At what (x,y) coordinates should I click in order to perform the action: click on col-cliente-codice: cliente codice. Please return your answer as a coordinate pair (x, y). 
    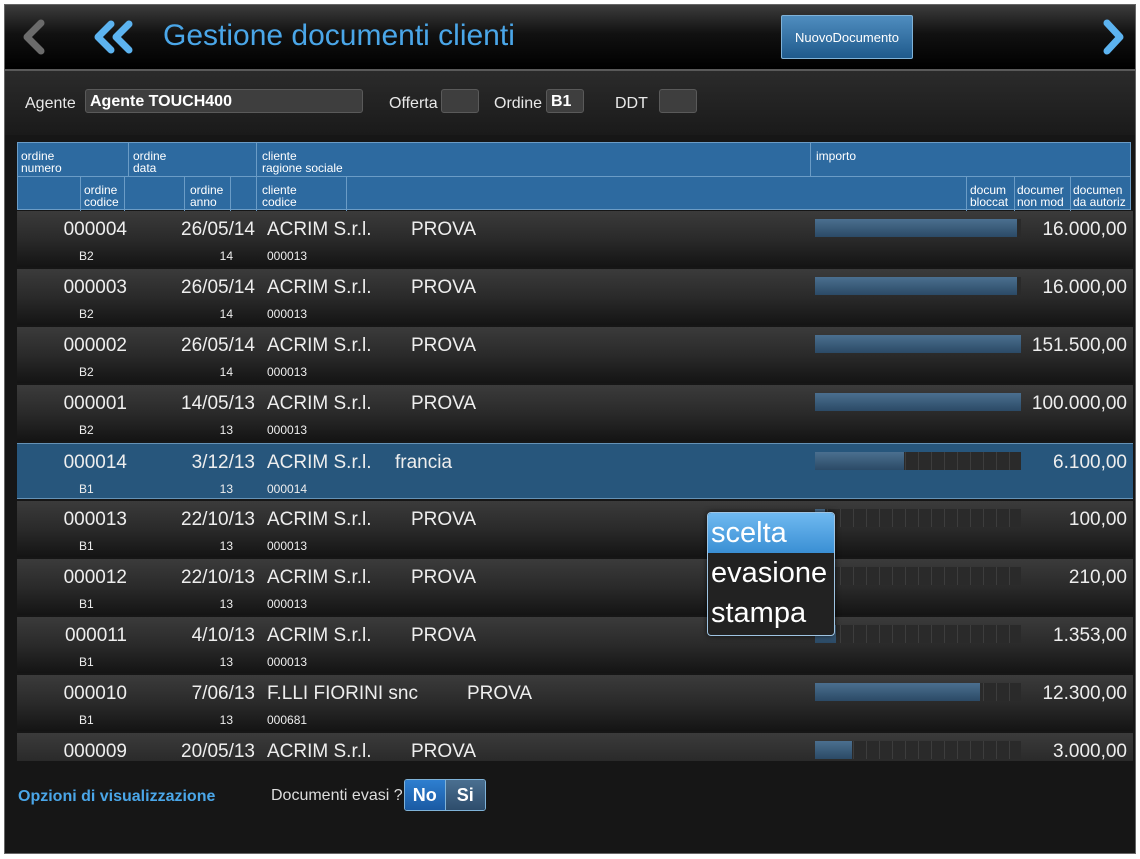
    Looking at the image, I should click on (279, 196).